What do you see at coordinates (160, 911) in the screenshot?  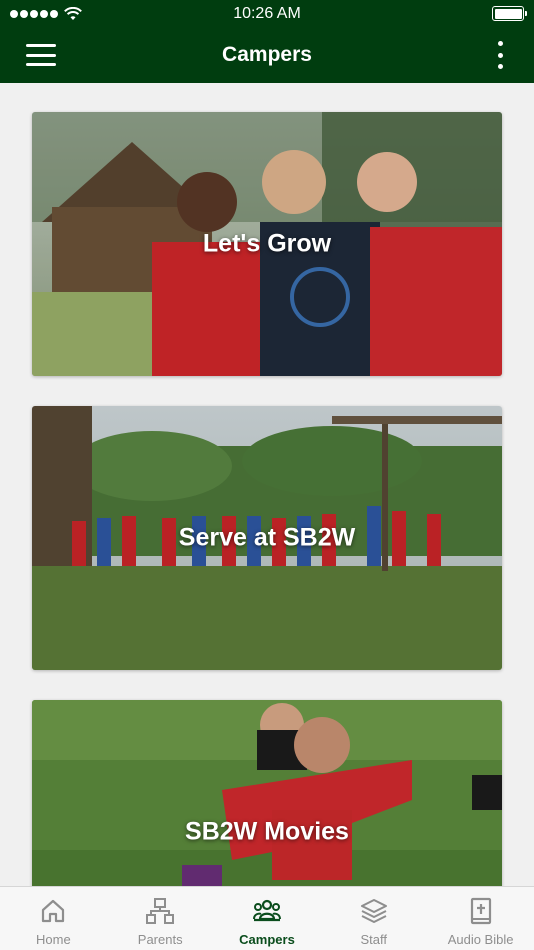 I see `org-chart-icon` at bounding box center [160, 911].